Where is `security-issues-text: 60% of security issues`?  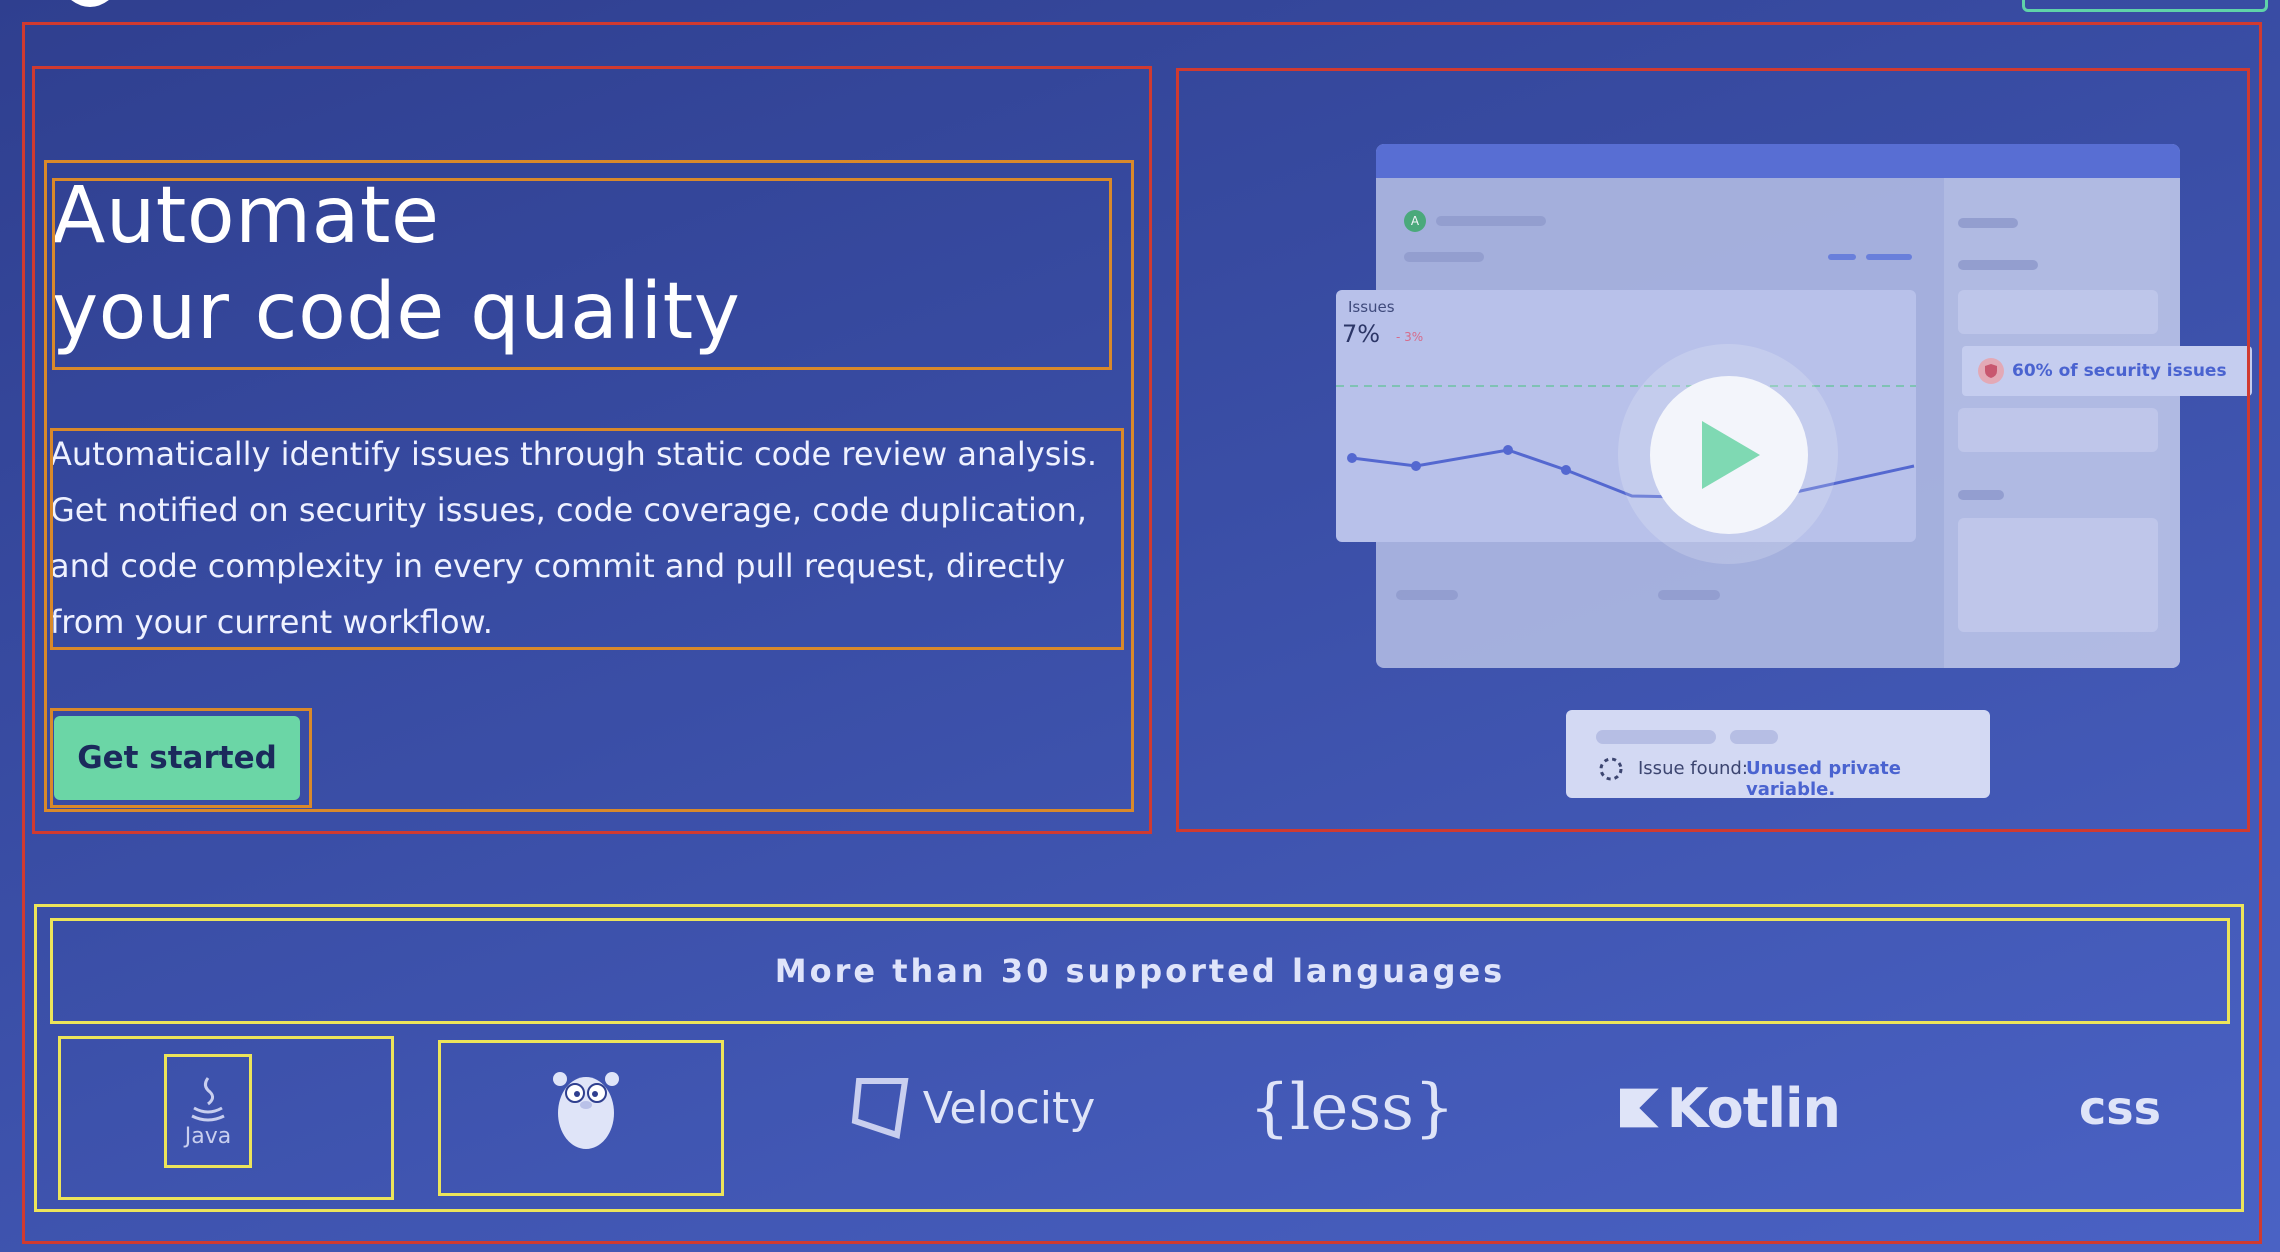
security-issues-text: 60% of security issues is located at coordinates (2119, 371).